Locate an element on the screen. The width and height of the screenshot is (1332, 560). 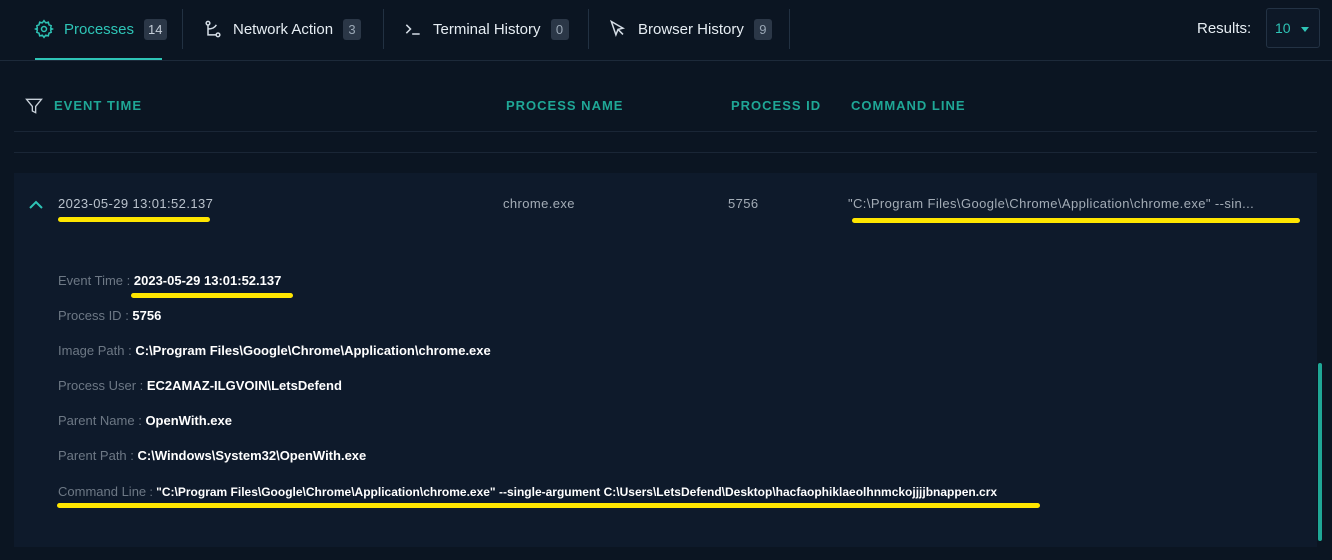
tab-label: Processes is located at coordinates (99, 29).